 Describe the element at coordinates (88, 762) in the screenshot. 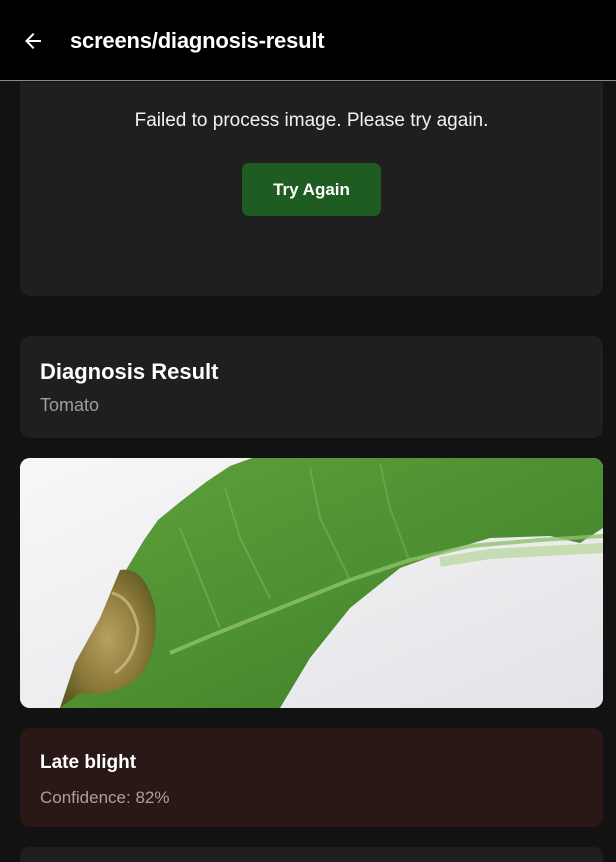

I see `disease-name: Late blight` at that location.